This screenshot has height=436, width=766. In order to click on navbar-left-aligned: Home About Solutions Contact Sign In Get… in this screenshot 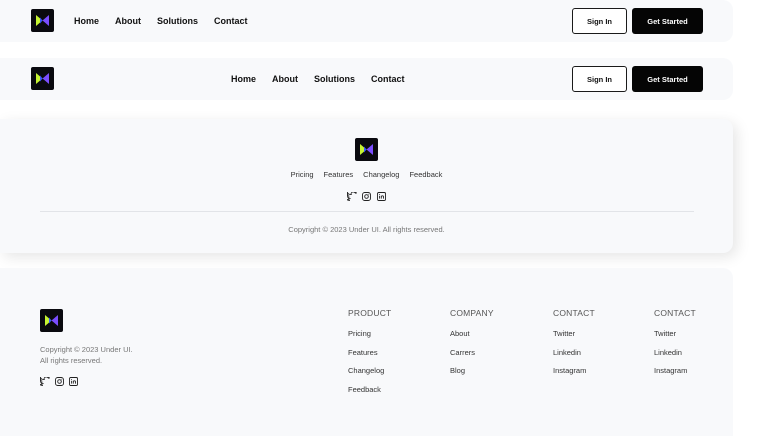, I will do `click(366, 21)`.